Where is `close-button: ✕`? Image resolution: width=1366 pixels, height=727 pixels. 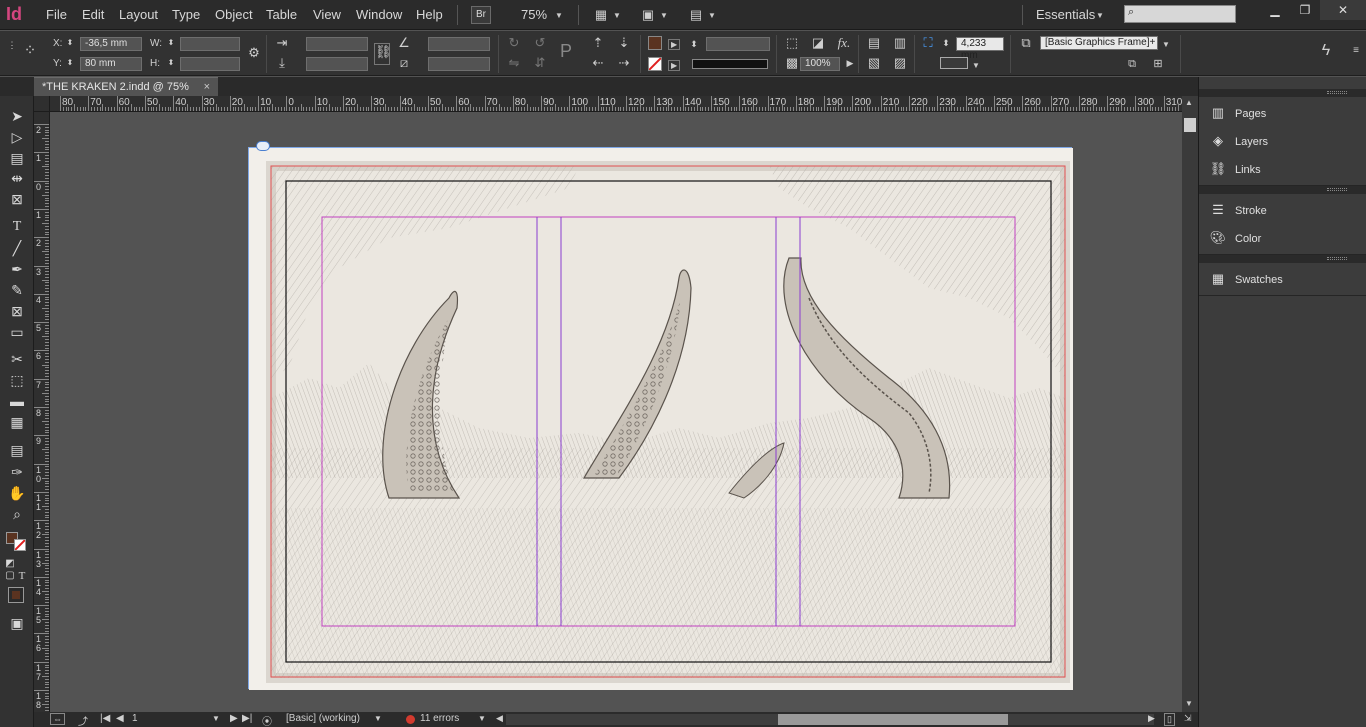 close-button: ✕ is located at coordinates (1343, 10).